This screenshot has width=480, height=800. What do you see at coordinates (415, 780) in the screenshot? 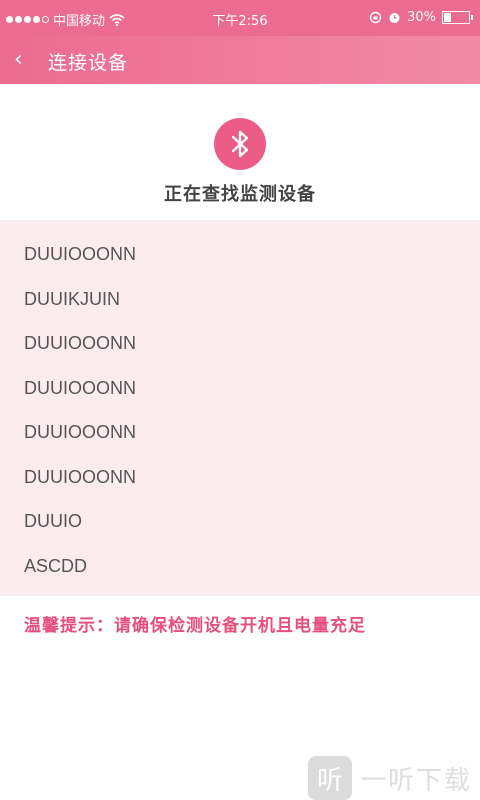
I see `watermark-text: 一听下载` at bounding box center [415, 780].